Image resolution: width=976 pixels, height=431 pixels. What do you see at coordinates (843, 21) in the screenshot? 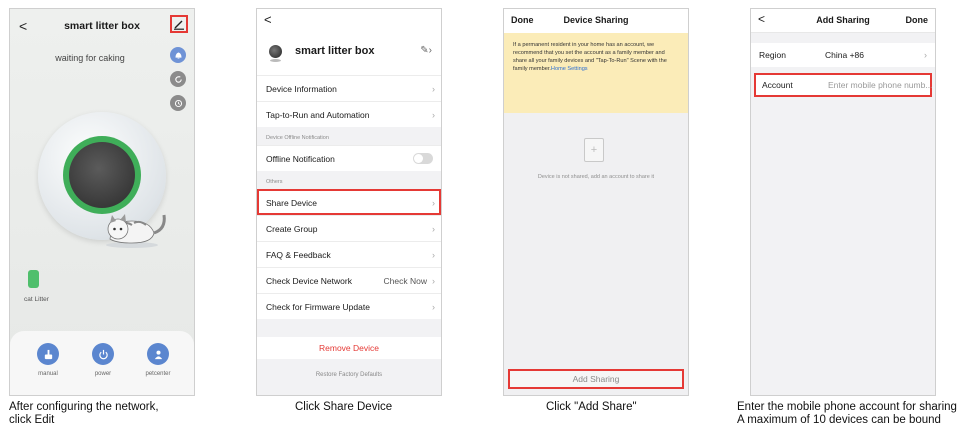
I see `top-bar: < Add Sharing Done` at bounding box center [843, 21].